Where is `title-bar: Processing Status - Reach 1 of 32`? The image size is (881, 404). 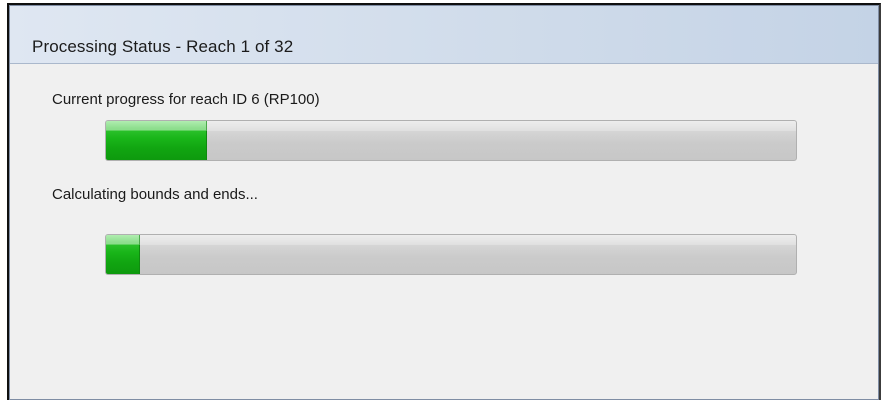
title-bar: Processing Status - Reach 1 of 32 is located at coordinates (444, 35).